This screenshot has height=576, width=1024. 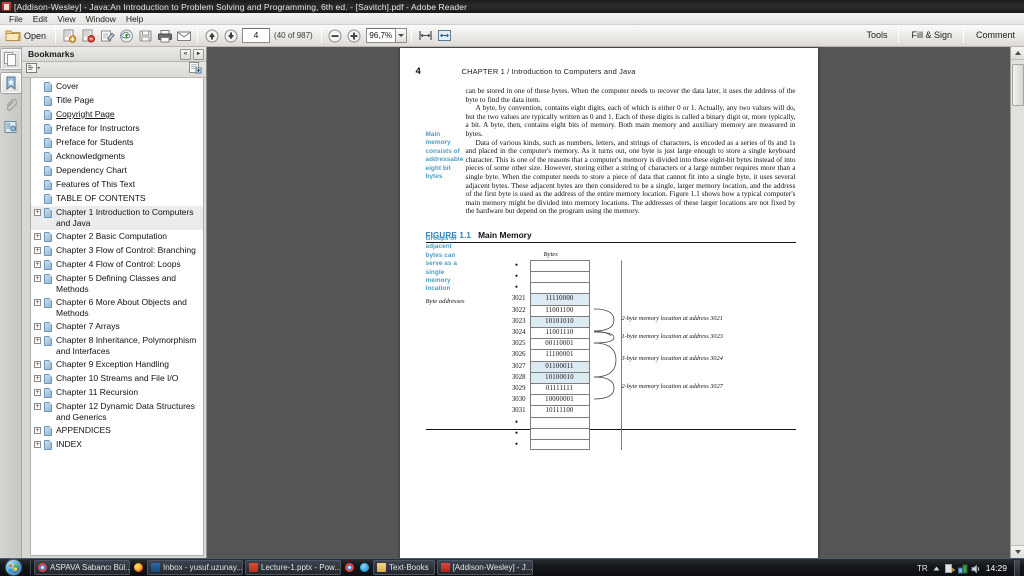 I want to click on bookmark-item: Features of This Text, so click(x=117, y=185).